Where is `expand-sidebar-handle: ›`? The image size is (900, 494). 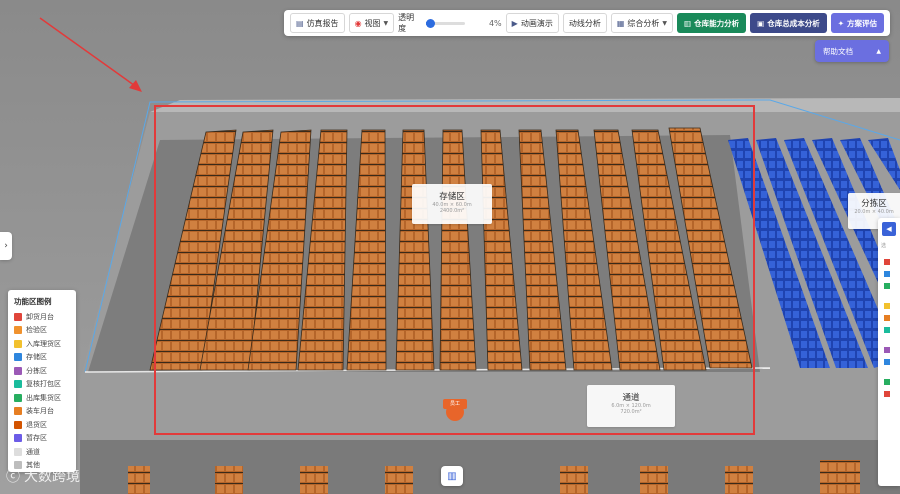 expand-sidebar-handle: › is located at coordinates (6, 246).